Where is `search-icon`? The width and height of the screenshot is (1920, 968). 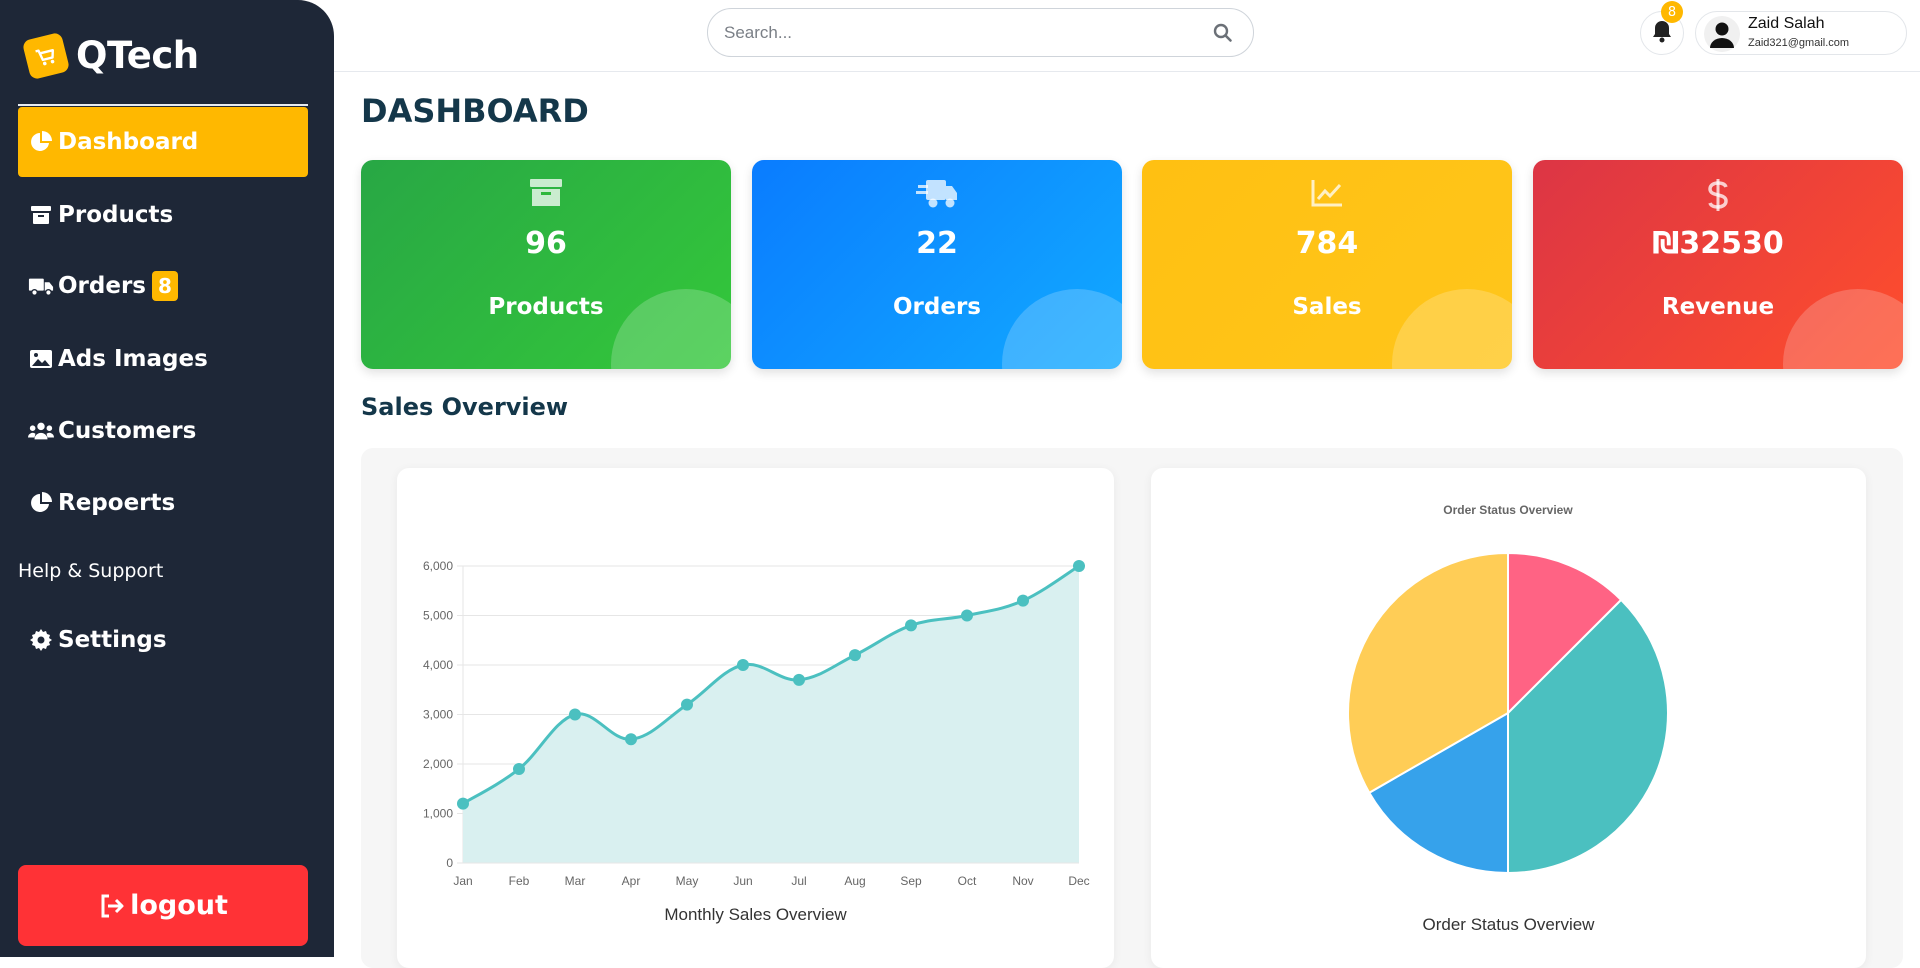
search-icon is located at coordinates (1223, 35).